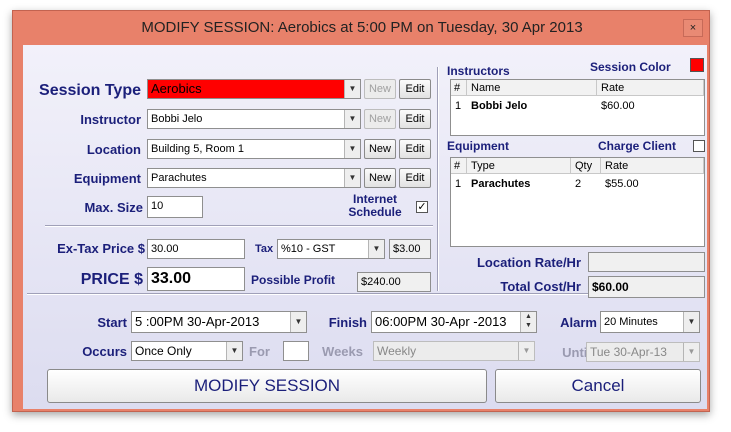 The height and width of the screenshot is (432, 731). Describe the element at coordinates (397, 351) in the screenshot. I see `weeks-value: Weekly` at that location.